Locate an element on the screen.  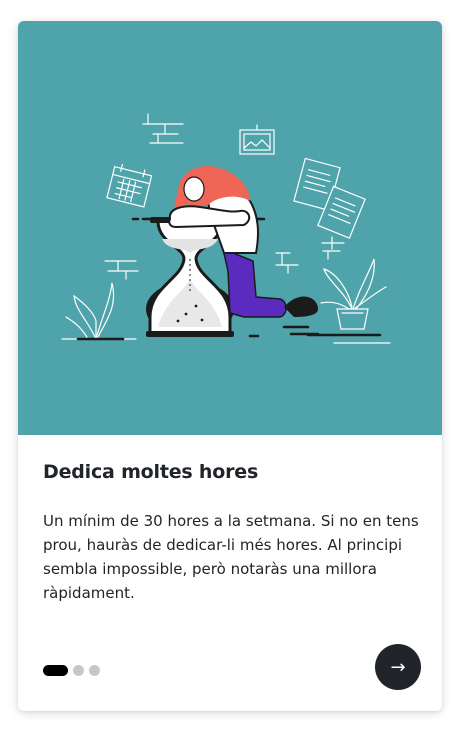
pagination-dots is located at coordinates (71, 670).